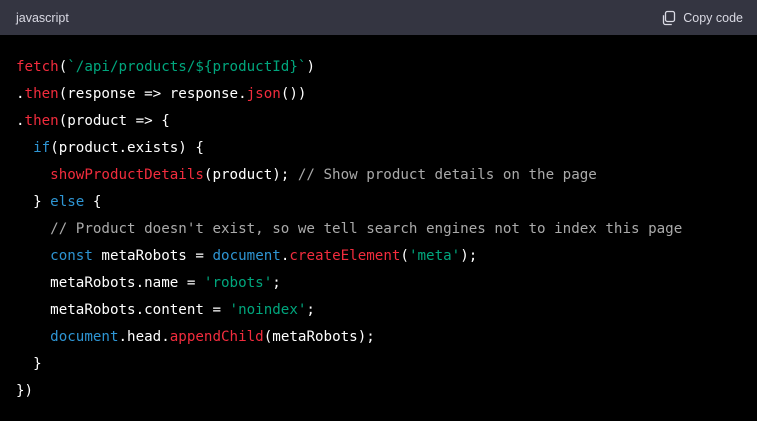 The height and width of the screenshot is (421, 757). I want to click on code-token-plain: {, so click(93, 202).